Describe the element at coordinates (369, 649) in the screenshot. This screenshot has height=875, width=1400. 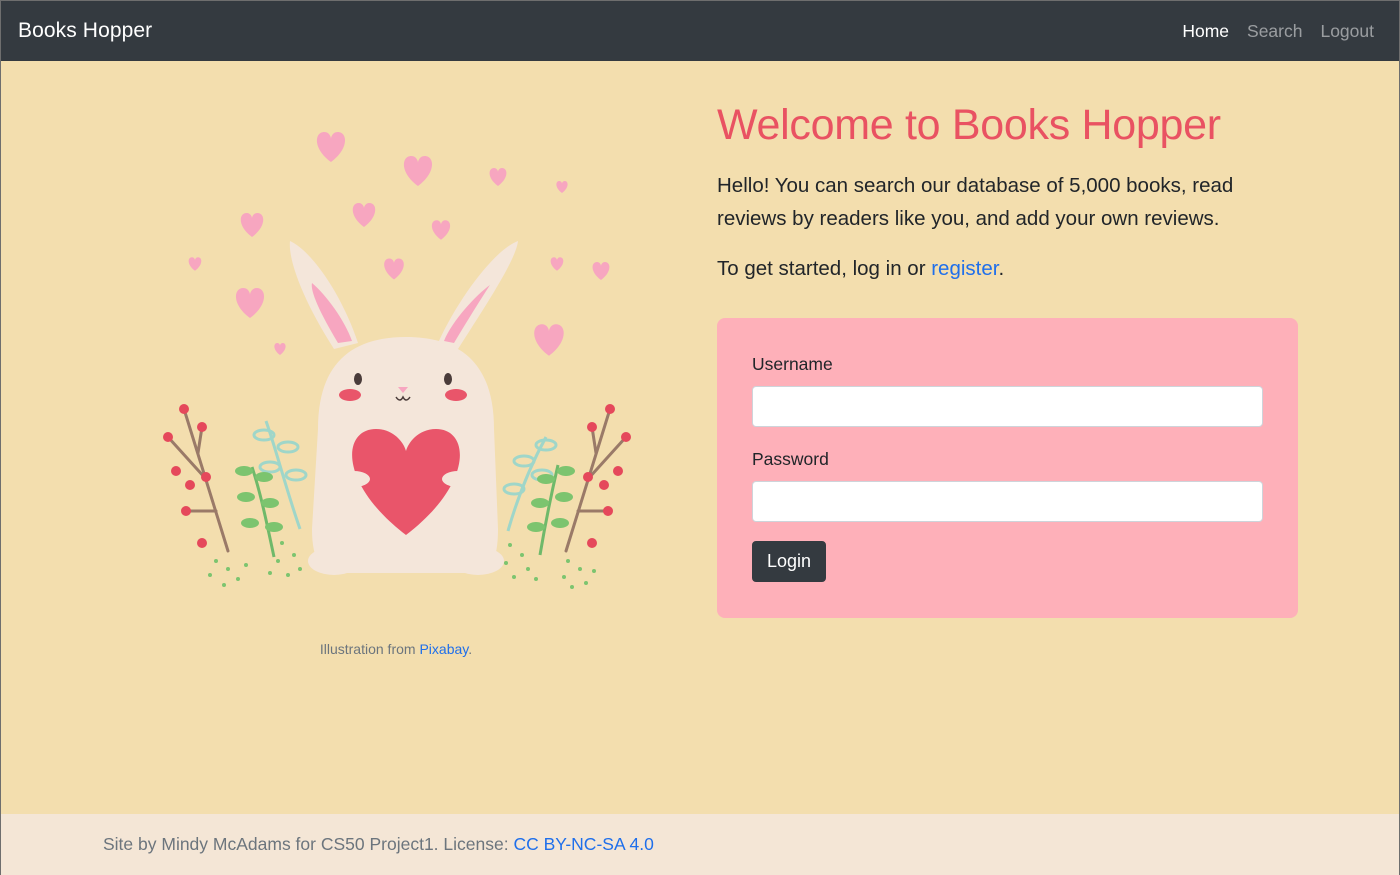
I see `caption-prefix: Illustration from` at that location.